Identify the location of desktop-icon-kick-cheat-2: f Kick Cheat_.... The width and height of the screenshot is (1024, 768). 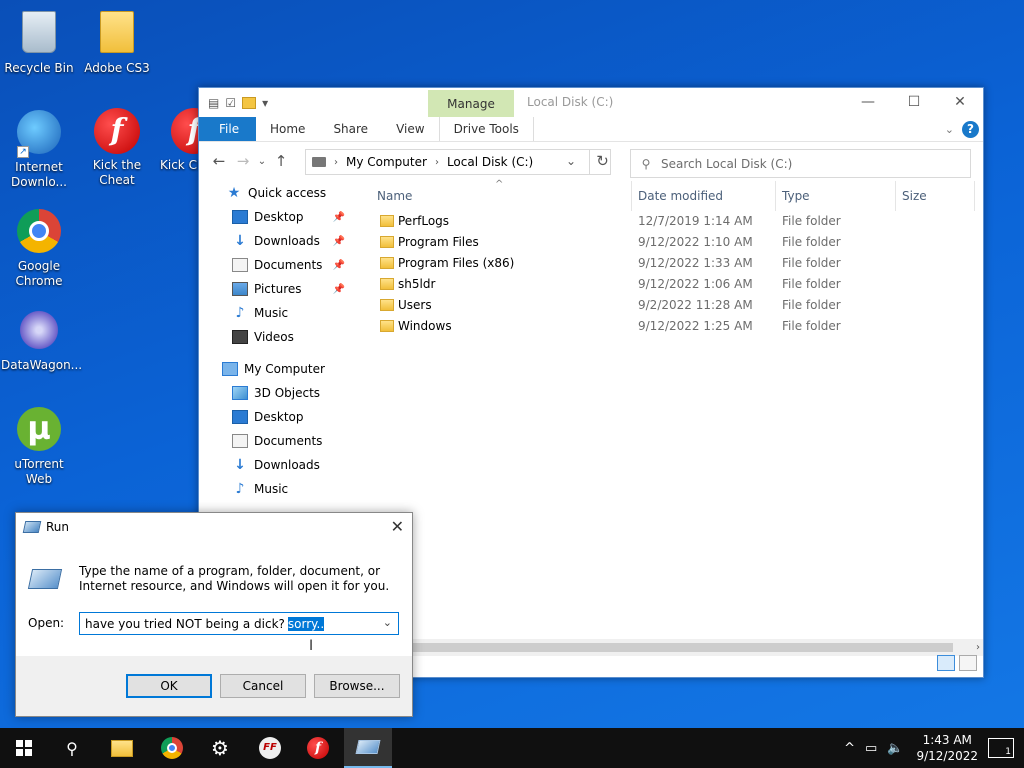
(172, 140).